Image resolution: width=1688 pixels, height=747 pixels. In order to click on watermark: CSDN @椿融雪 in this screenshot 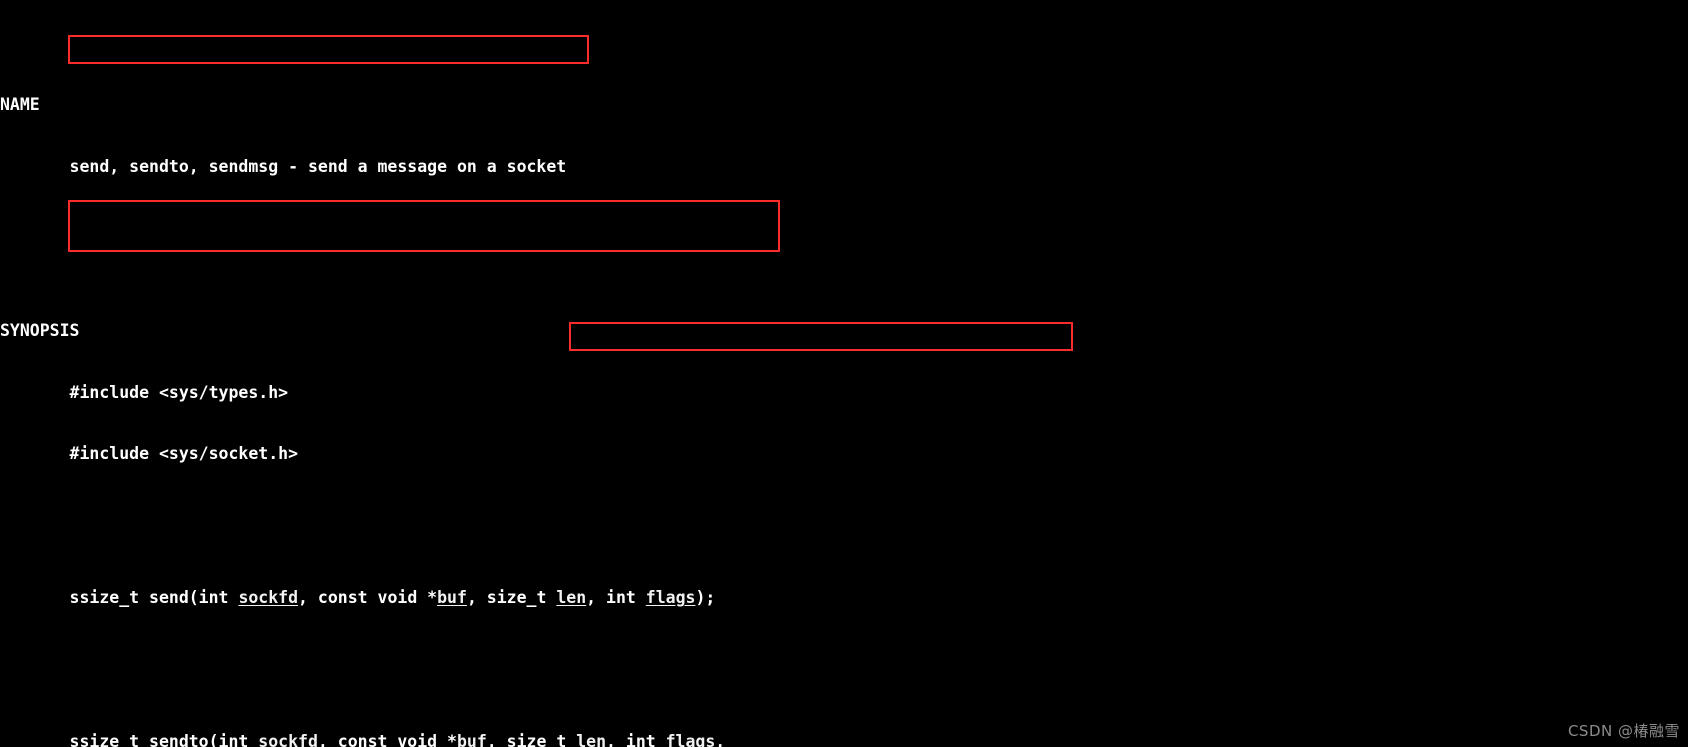, I will do `click(1623, 731)`.